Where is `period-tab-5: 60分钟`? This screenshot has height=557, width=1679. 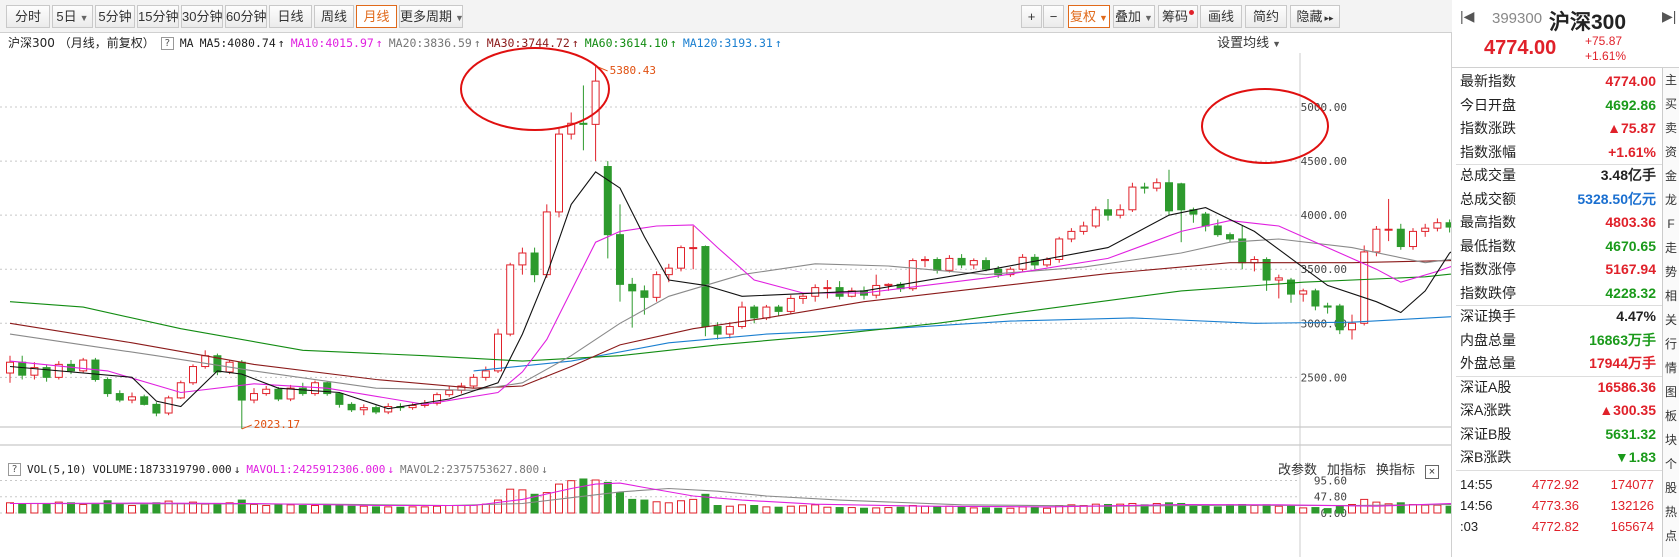 period-tab-5: 60分钟 is located at coordinates (246, 16).